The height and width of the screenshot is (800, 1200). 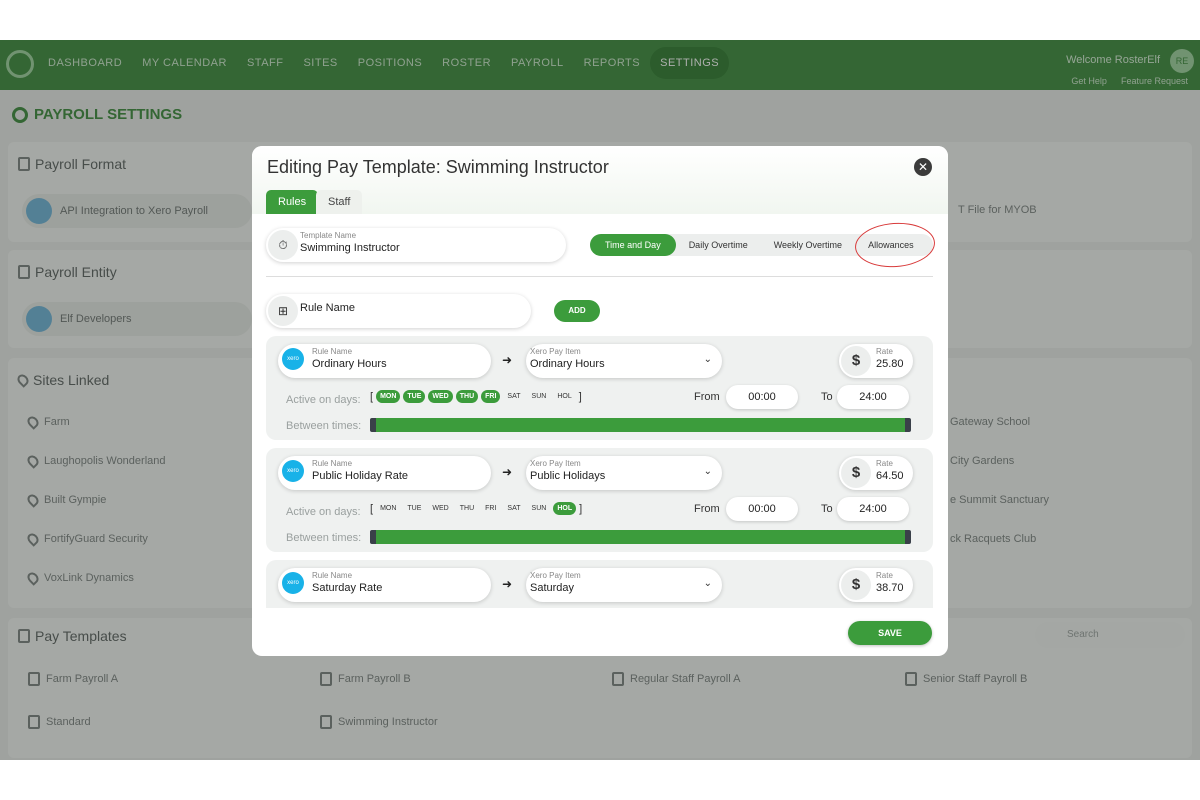 I want to click on add-rule-icon: ⊞, so click(x=283, y=311).